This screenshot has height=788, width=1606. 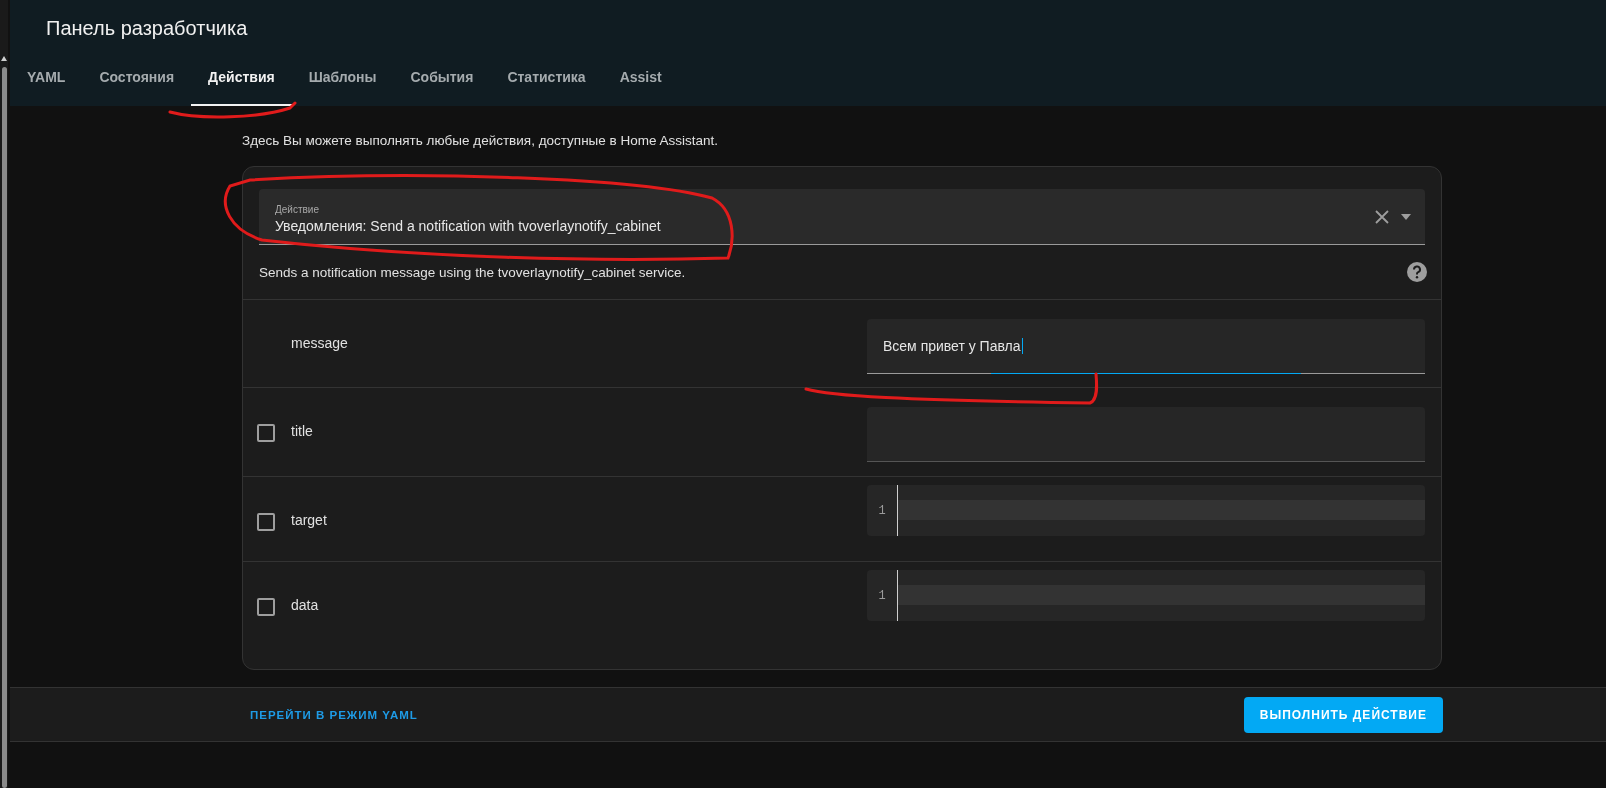 What do you see at coordinates (481, 141) in the screenshot?
I see `intro-text: Здесь Вы можете выполнять любые действия, доступные в Home Assistant.` at bounding box center [481, 141].